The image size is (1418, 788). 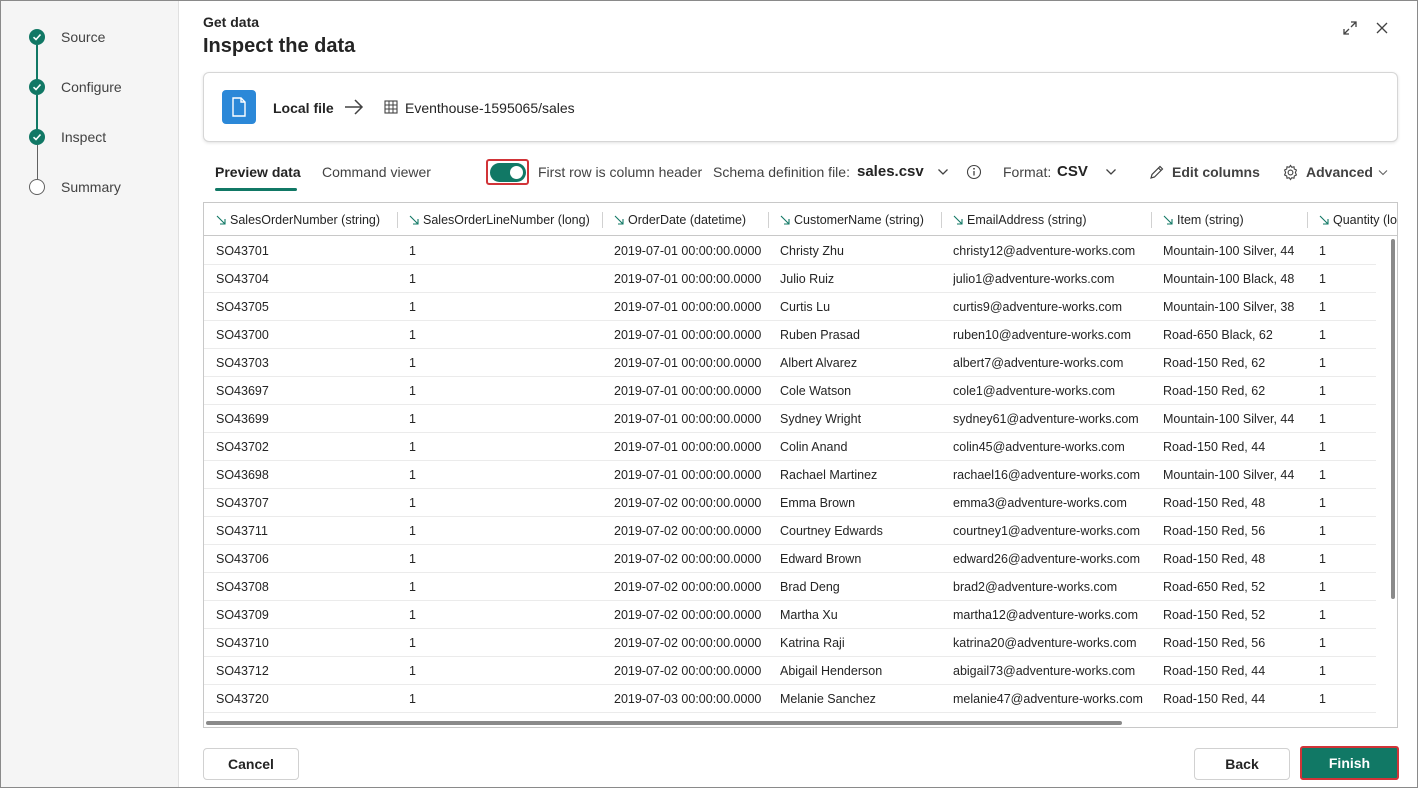 I want to click on horizontal-scrollbar, so click(x=664, y=723).